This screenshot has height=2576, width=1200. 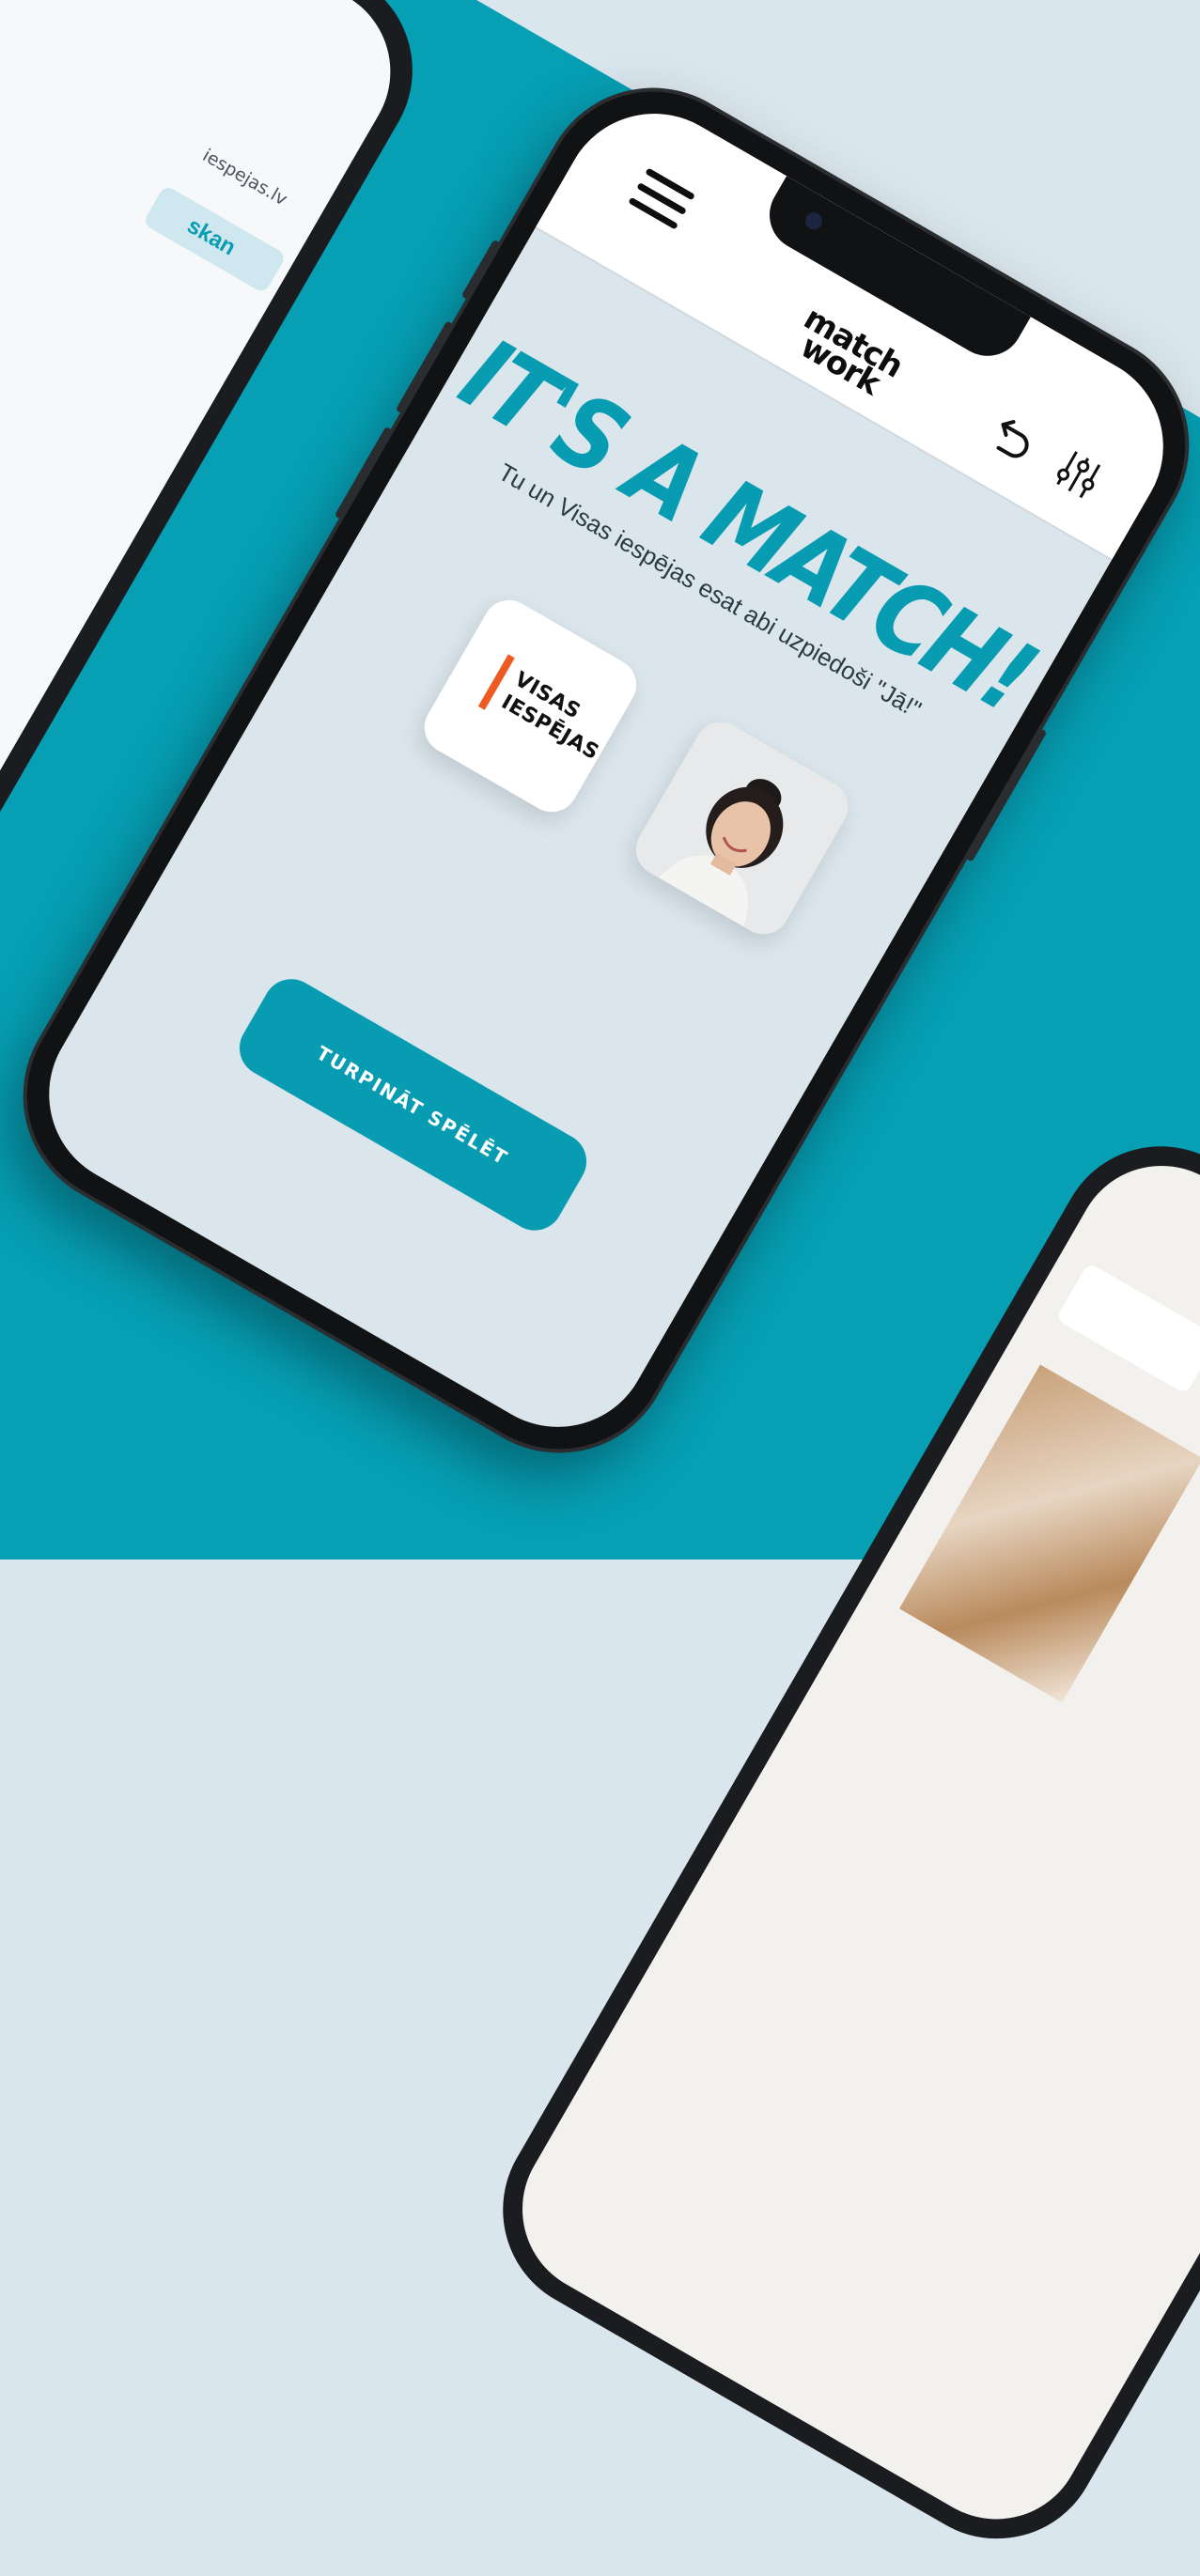 What do you see at coordinates (245, 178) in the screenshot?
I see `background-url-text: iespejas.lv` at bounding box center [245, 178].